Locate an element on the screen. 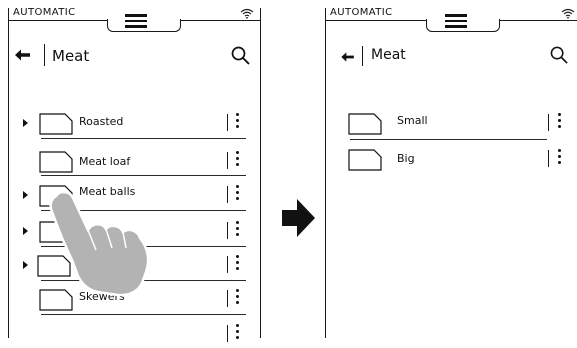 The height and width of the screenshot is (348, 577). list-item is located at coordinates (134, 335).